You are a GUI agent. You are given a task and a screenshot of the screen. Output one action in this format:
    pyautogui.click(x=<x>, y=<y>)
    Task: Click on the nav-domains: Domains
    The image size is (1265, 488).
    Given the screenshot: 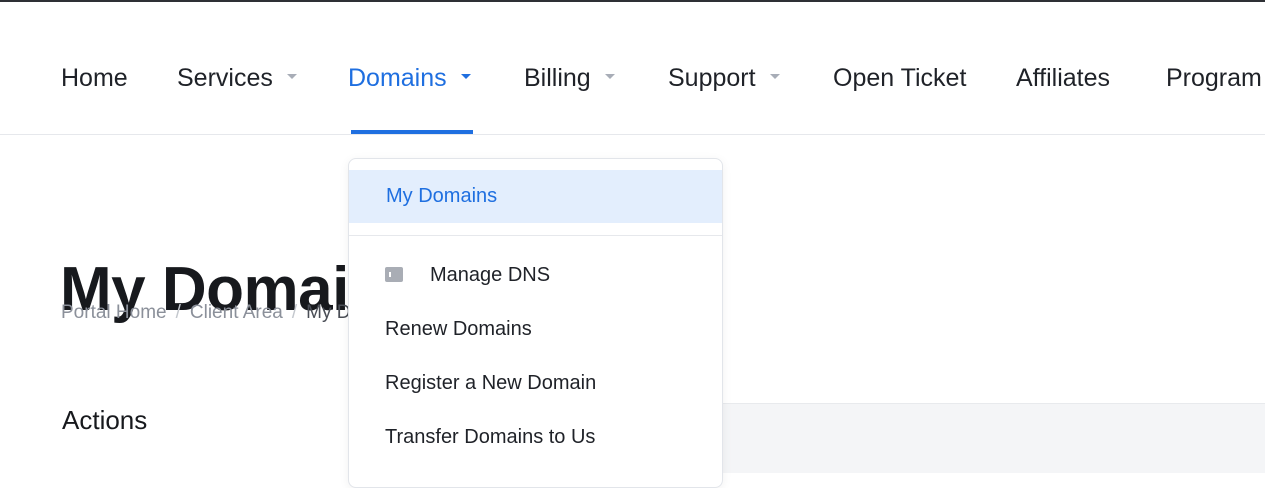 What is the action you would take?
    pyautogui.click(x=409, y=78)
    